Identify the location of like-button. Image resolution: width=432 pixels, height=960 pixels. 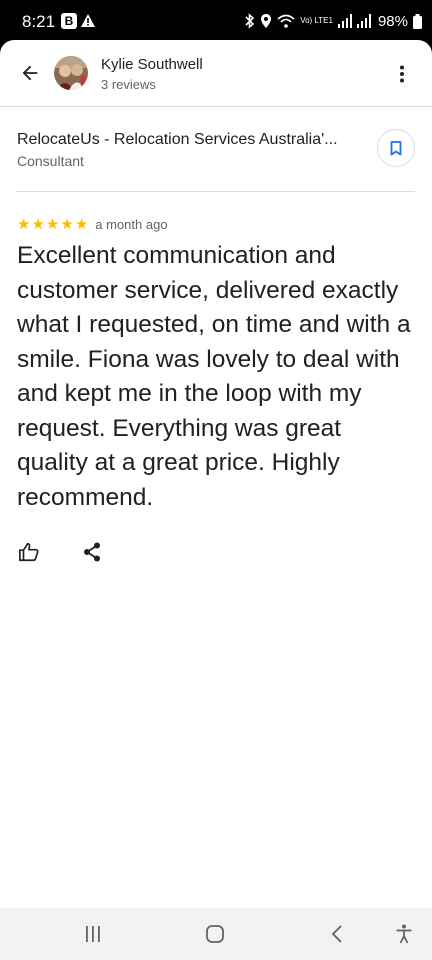
(29, 552).